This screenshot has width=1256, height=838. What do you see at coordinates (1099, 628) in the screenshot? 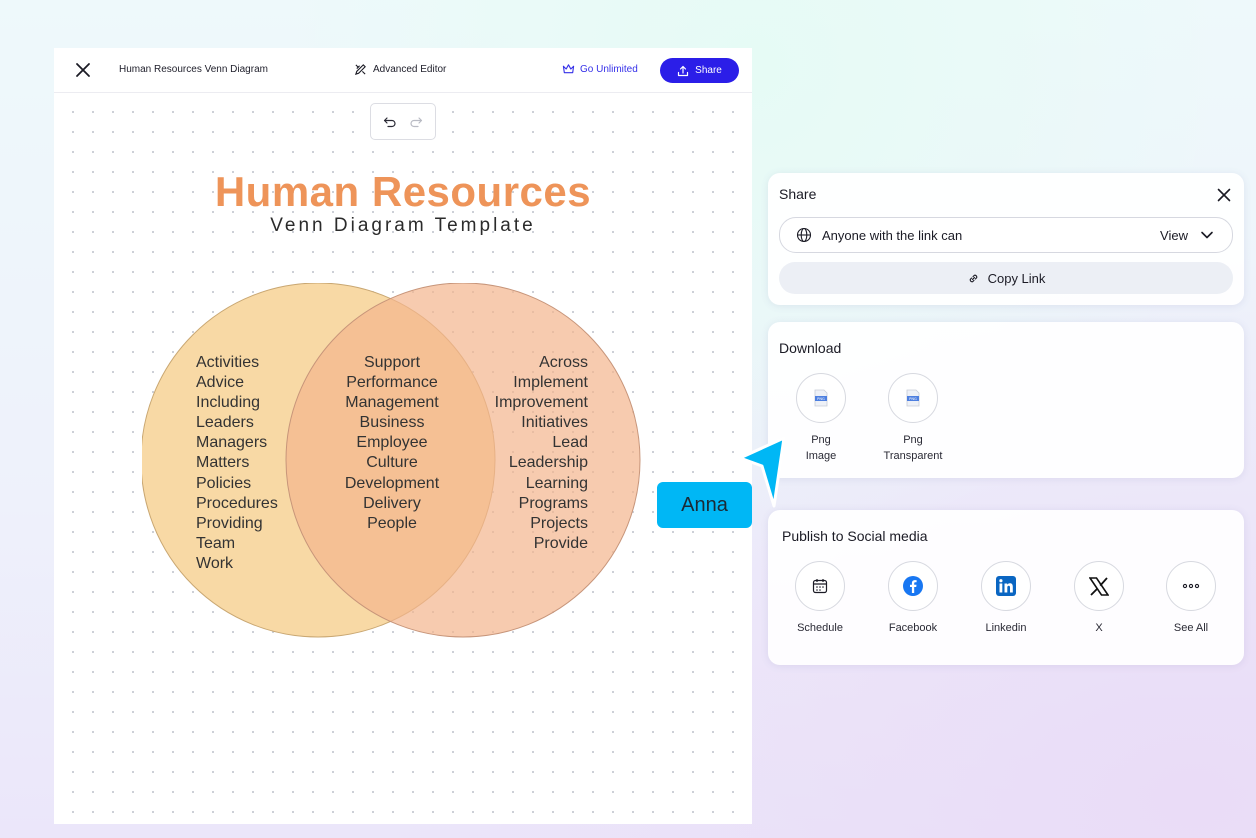
I see `social-option-label: X` at bounding box center [1099, 628].